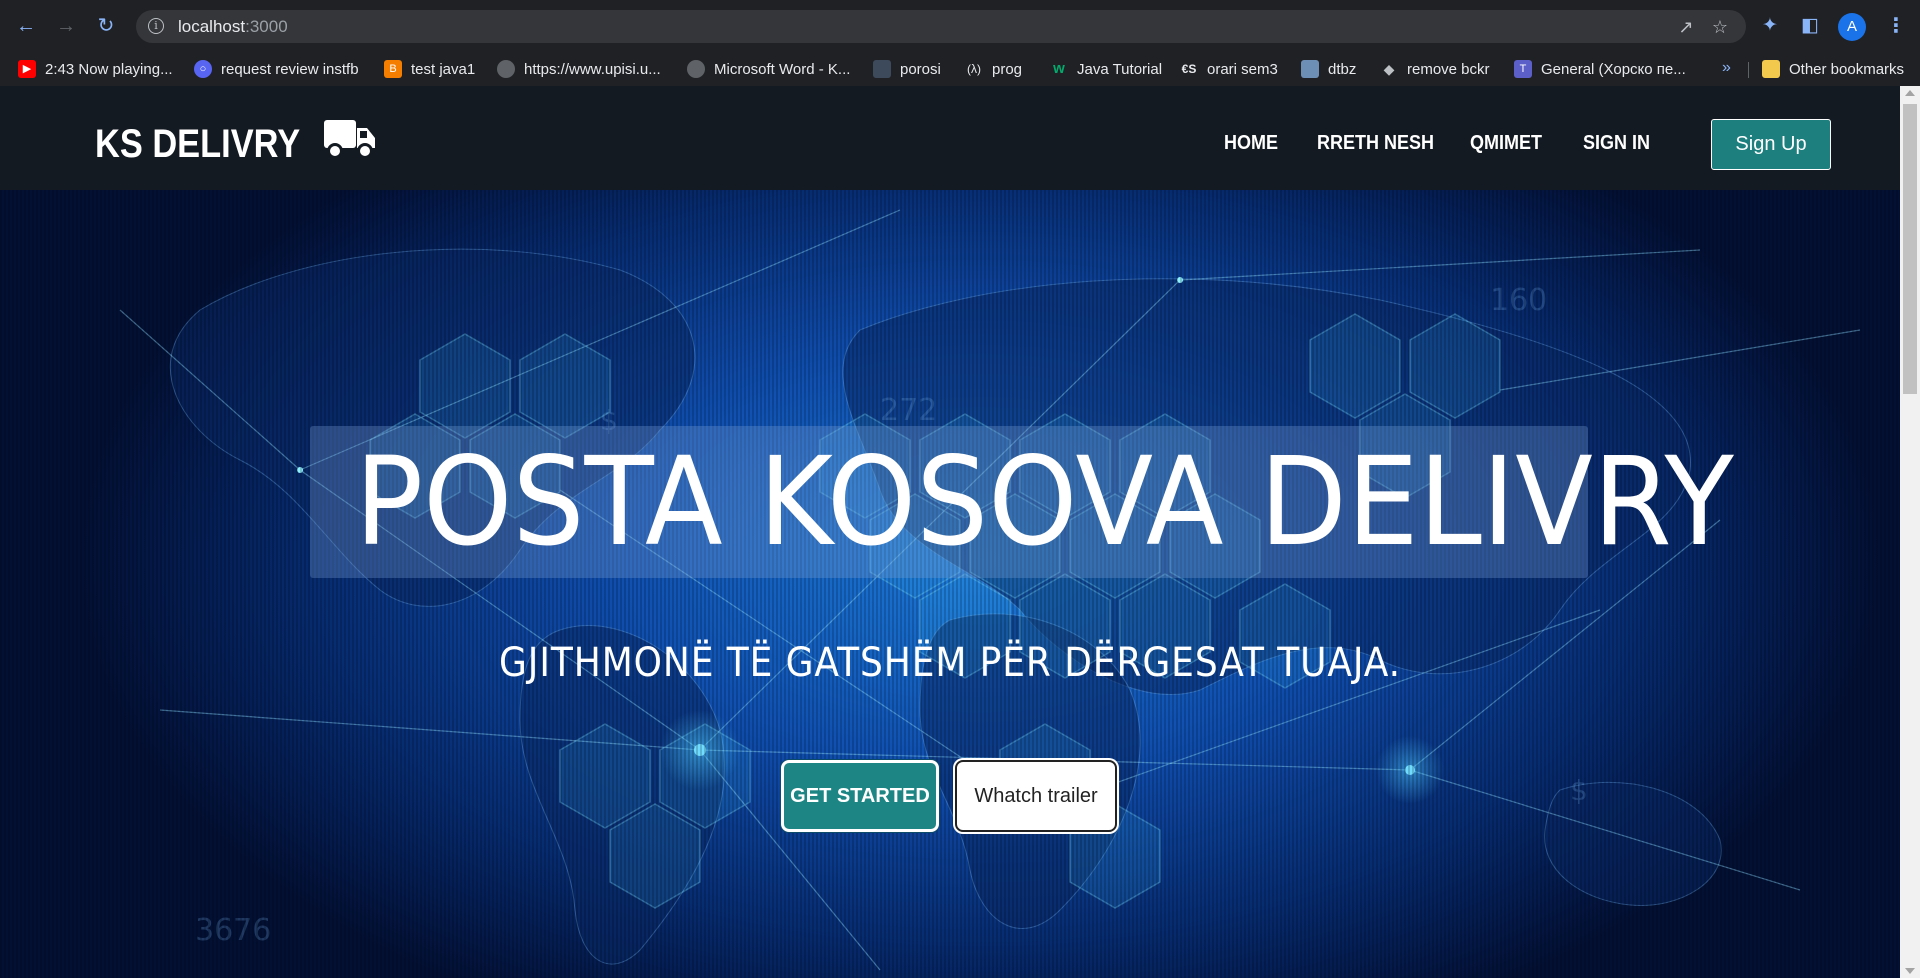 Image resolution: width=1920 pixels, height=978 pixels. Describe the element at coordinates (1506, 143) in the screenshot. I see `nav-link-qmimet: QMIMET` at that location.